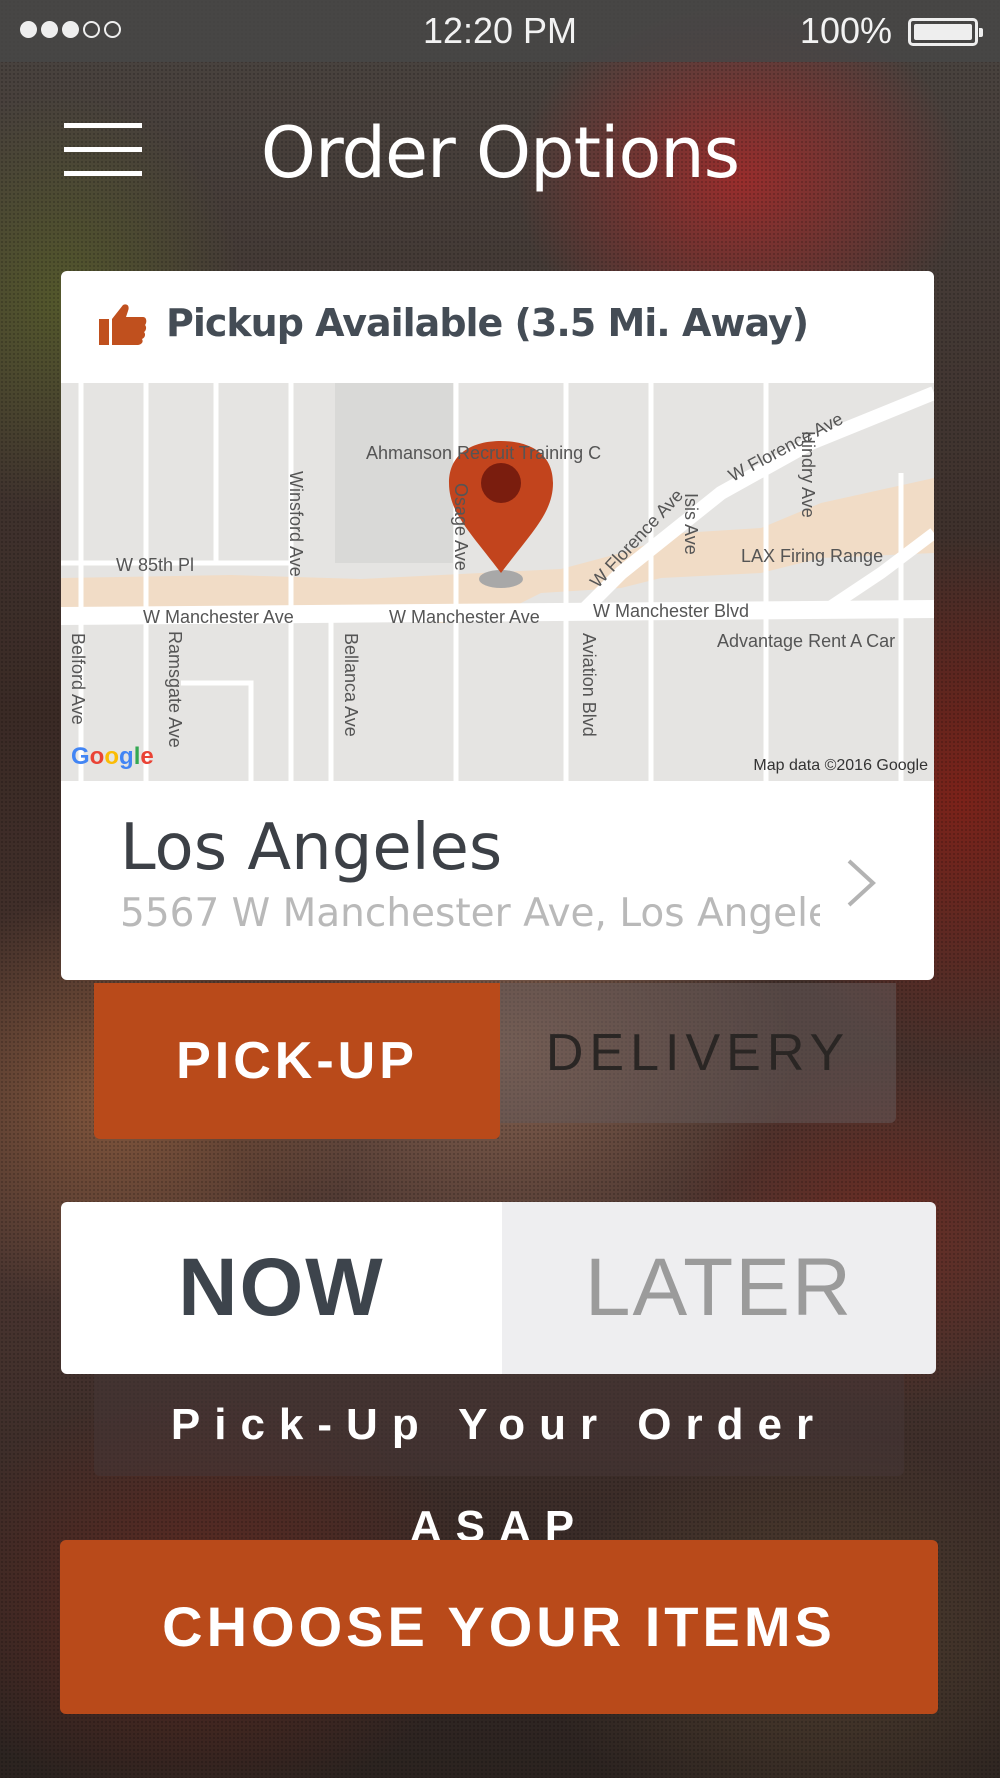 This screenshot has height=1778, width=1000. What do you see at coordinates (461, 527) in the screenshot?
I see `map-label-osage-ave: Osage Ave` at bounding box center [461, 527].